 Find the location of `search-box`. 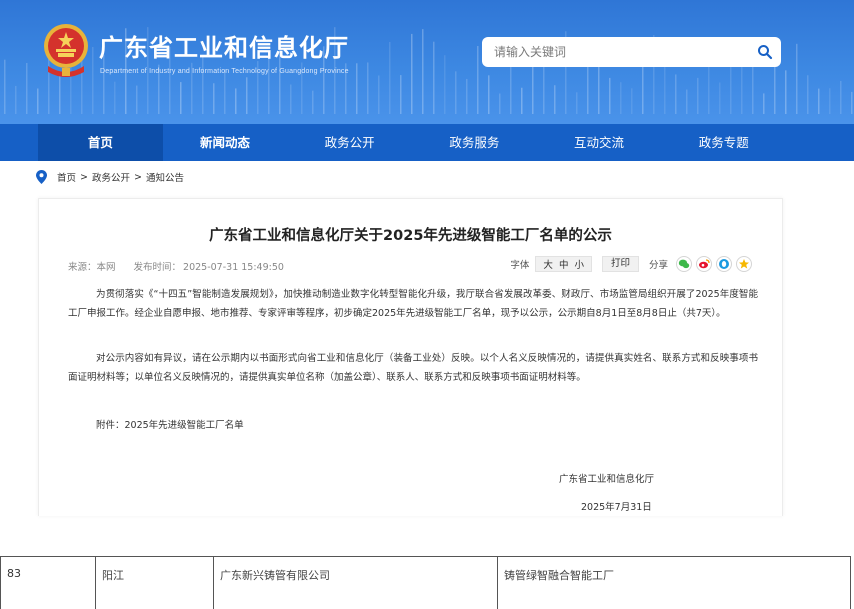

search-box is located at coordinates (631, 52).